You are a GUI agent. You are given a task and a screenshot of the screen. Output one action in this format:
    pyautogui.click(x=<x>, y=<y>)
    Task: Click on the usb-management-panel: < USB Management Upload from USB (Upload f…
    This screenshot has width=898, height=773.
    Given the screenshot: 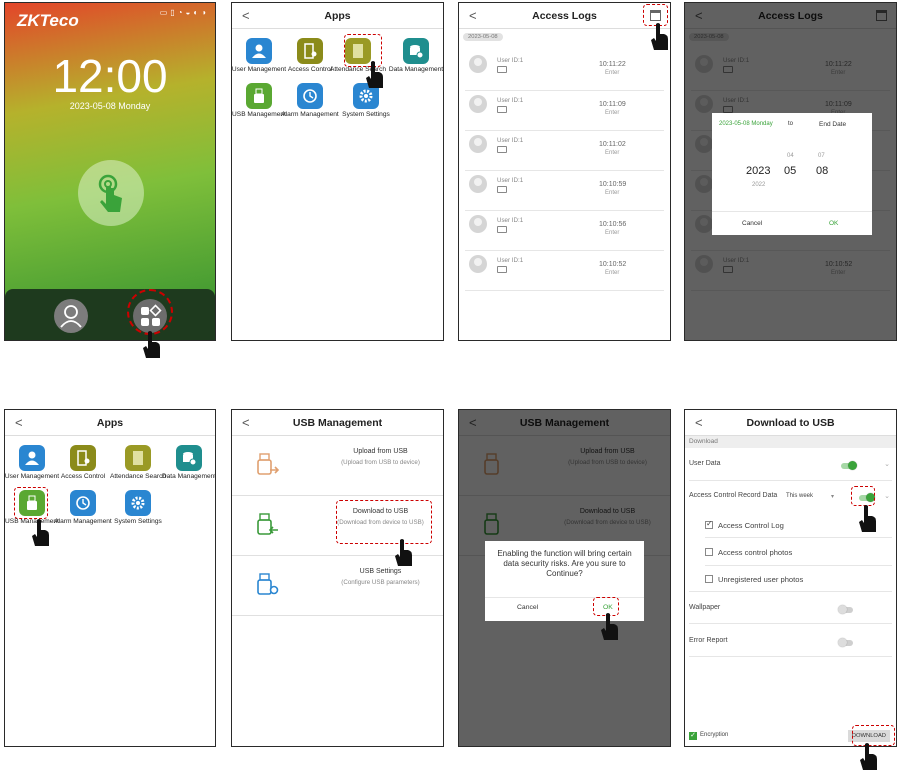 What is the action you would take?
    pyautogui.click(x=337, y=578)
    